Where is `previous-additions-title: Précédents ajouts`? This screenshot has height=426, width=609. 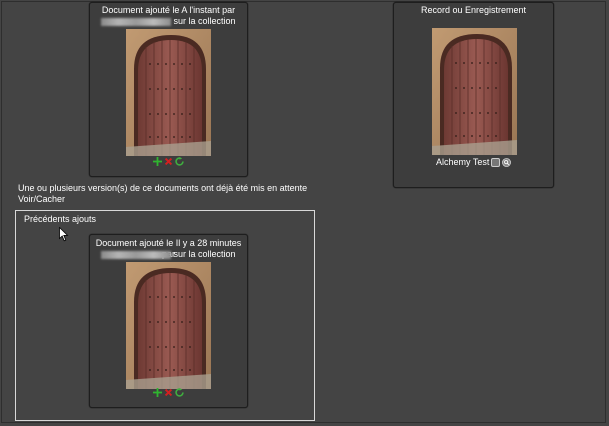
previous-additions-title: Précédents ajouts is located at coordinates (60, 219).